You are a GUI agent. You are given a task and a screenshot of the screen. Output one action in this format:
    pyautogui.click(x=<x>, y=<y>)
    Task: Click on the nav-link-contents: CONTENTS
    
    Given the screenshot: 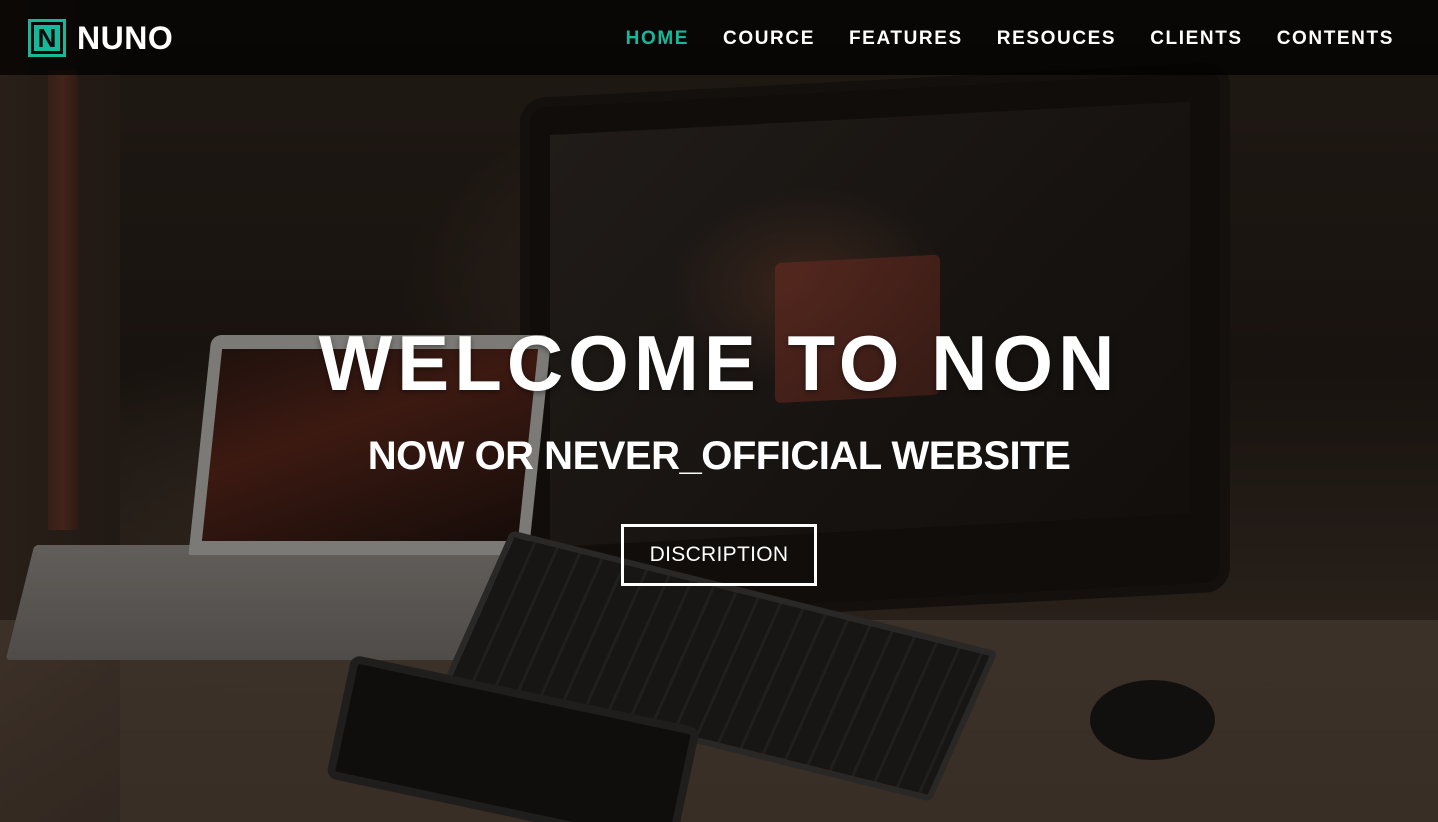 What is the action you would take?
    pyautogui.click(x=1335, y=38)
    